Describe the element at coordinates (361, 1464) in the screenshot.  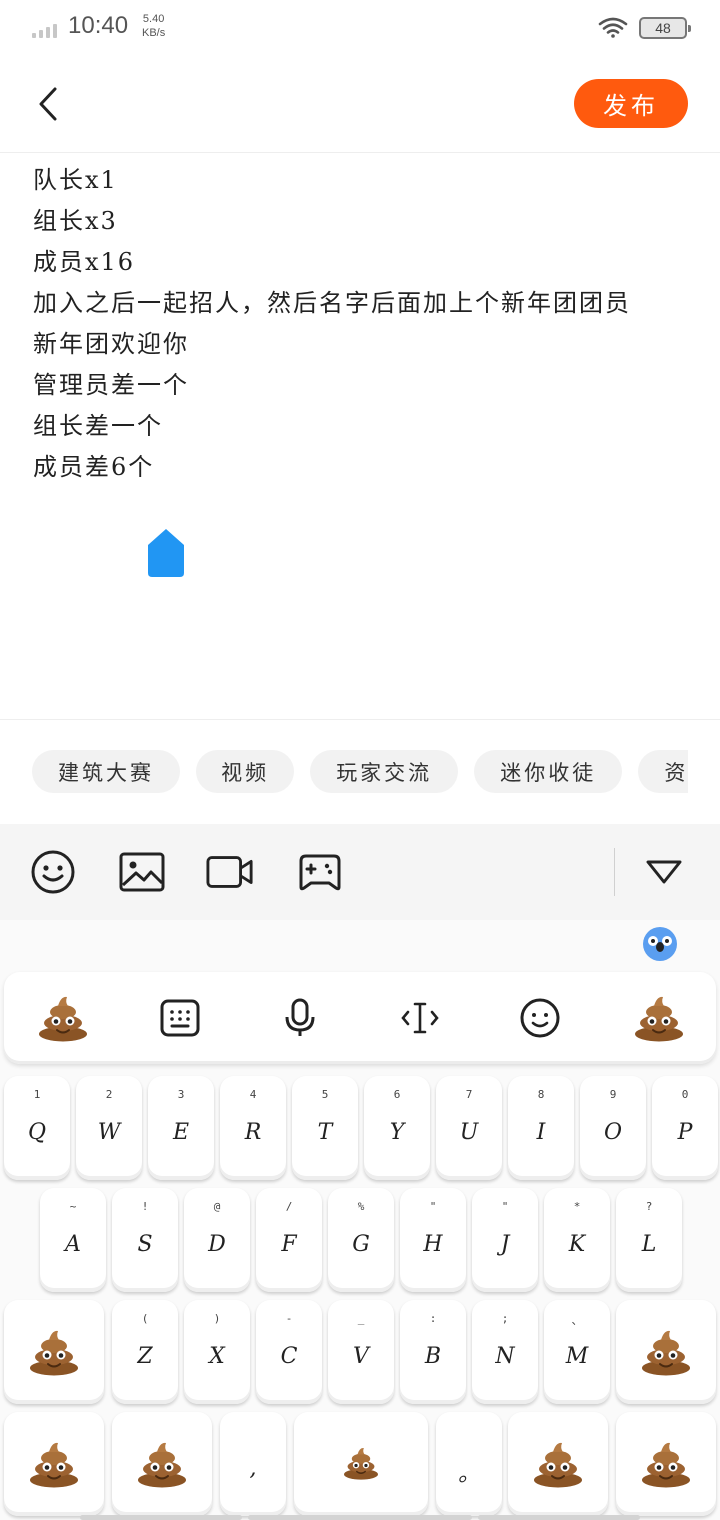
I see `space-key` at that location.